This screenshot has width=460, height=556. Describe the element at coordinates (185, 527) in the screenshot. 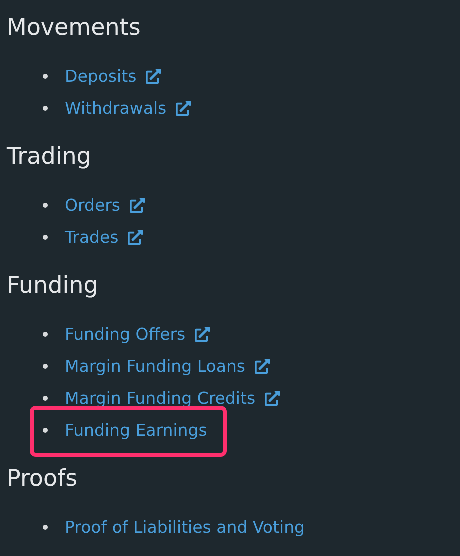

I see `report-link: Proof of Liabilities and Voting` at that location.